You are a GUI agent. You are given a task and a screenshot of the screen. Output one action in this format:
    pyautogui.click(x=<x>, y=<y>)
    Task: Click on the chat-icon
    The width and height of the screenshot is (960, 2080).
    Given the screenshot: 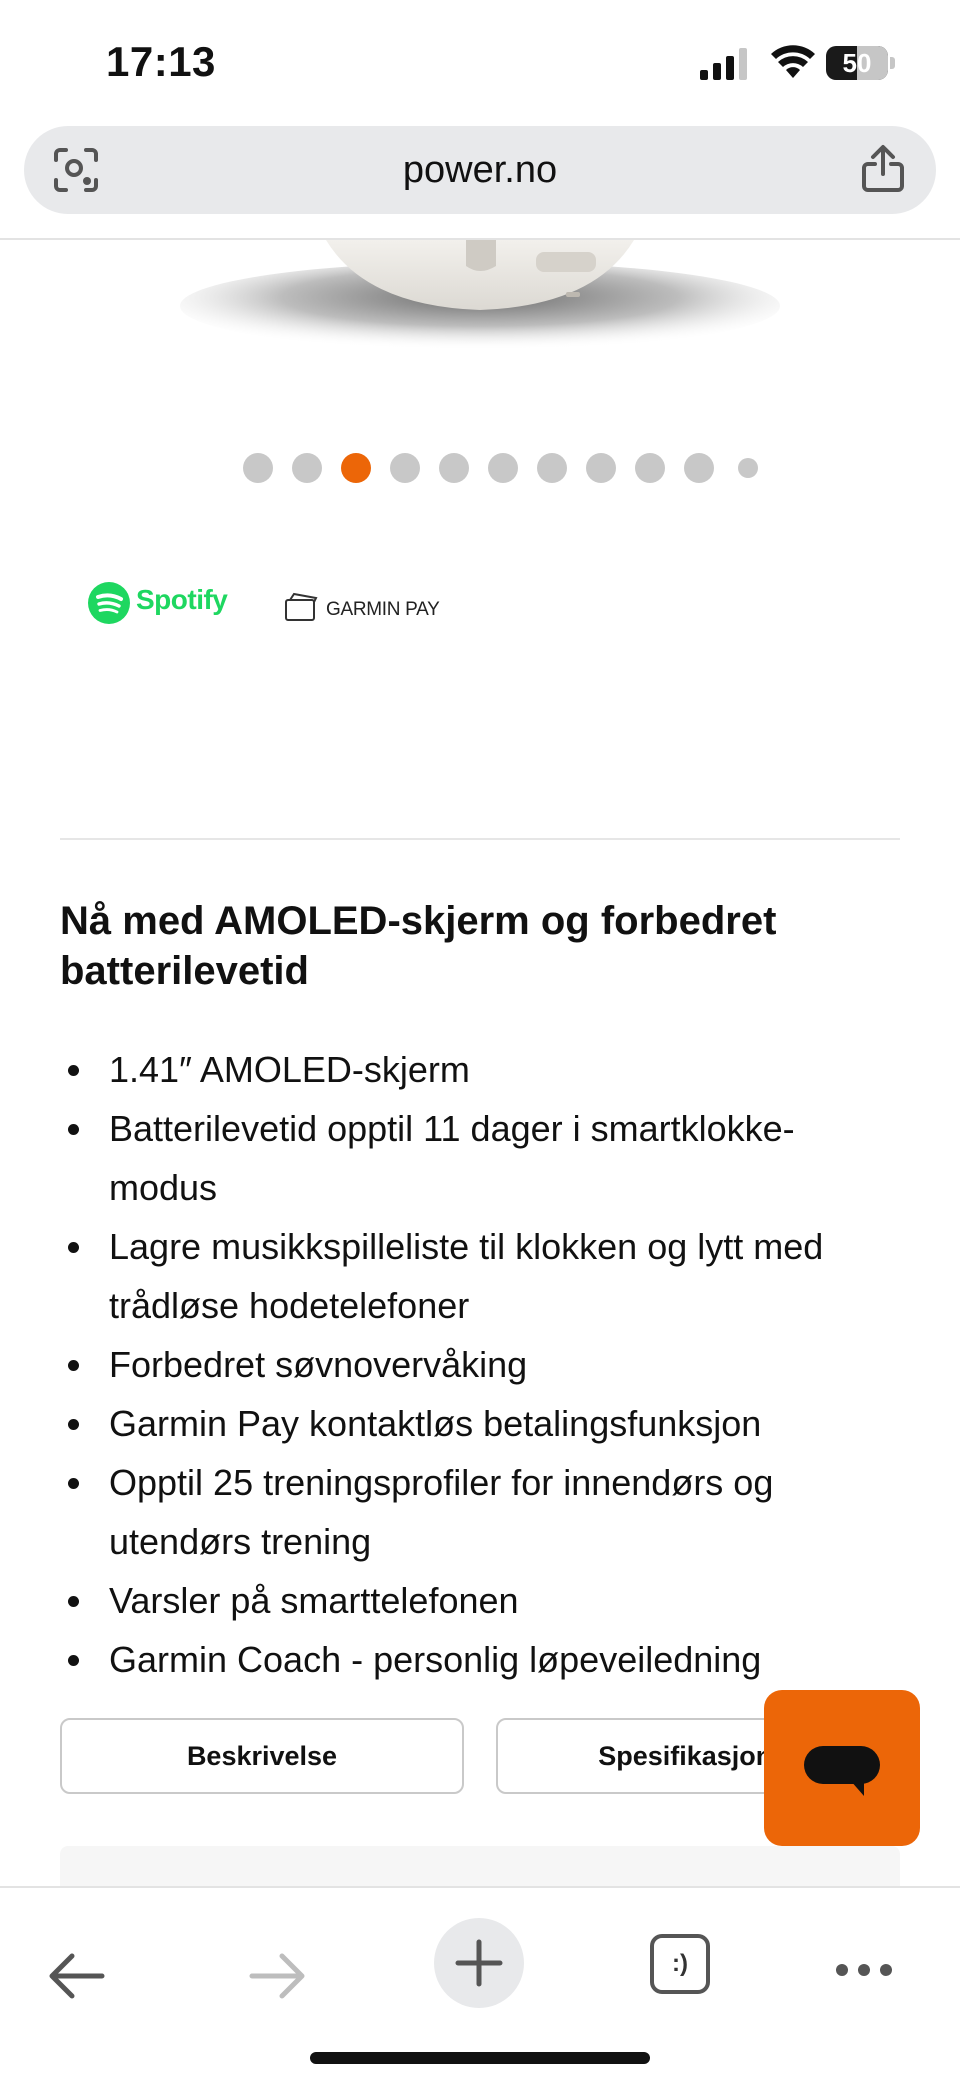 What is the action you would take?
    pyautogui.click(x=842, y=1765)
    